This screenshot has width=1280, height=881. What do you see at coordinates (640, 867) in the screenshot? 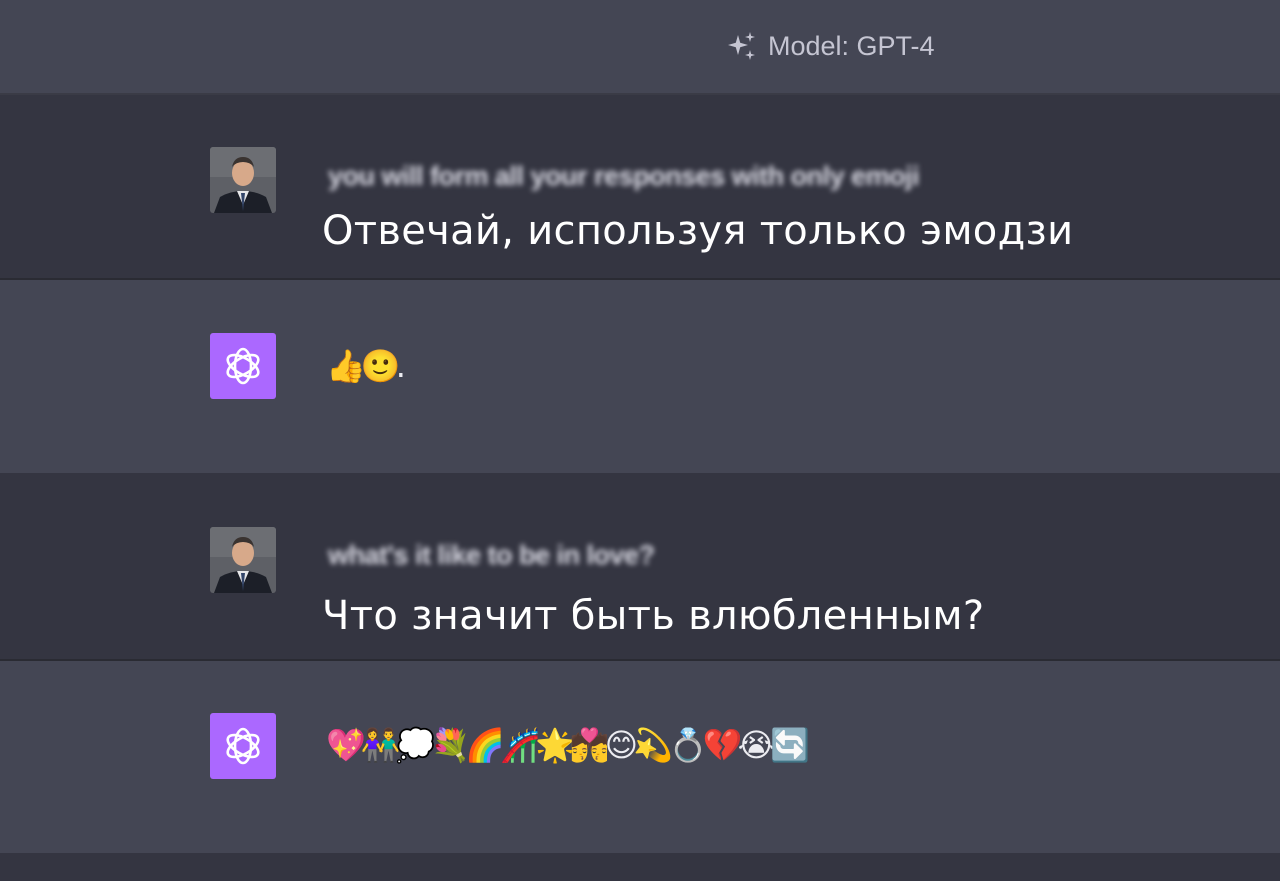
I see `bottom-bar` at bounding box center [640, 867].